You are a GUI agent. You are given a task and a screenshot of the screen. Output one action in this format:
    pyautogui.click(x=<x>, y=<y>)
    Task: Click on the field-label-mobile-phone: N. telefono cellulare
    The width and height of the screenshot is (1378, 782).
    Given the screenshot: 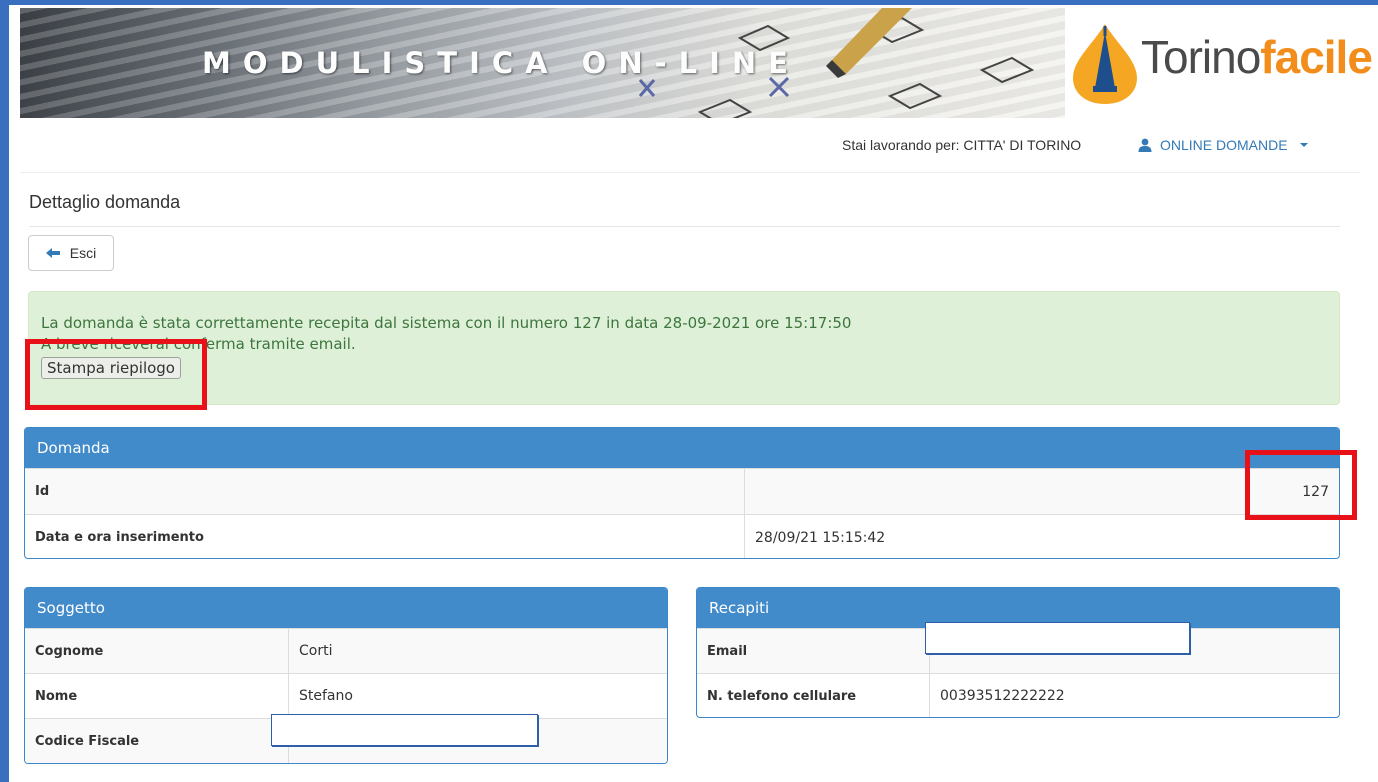 What is the action you would take?
    pyautogui.click(x=782, y=696)
    